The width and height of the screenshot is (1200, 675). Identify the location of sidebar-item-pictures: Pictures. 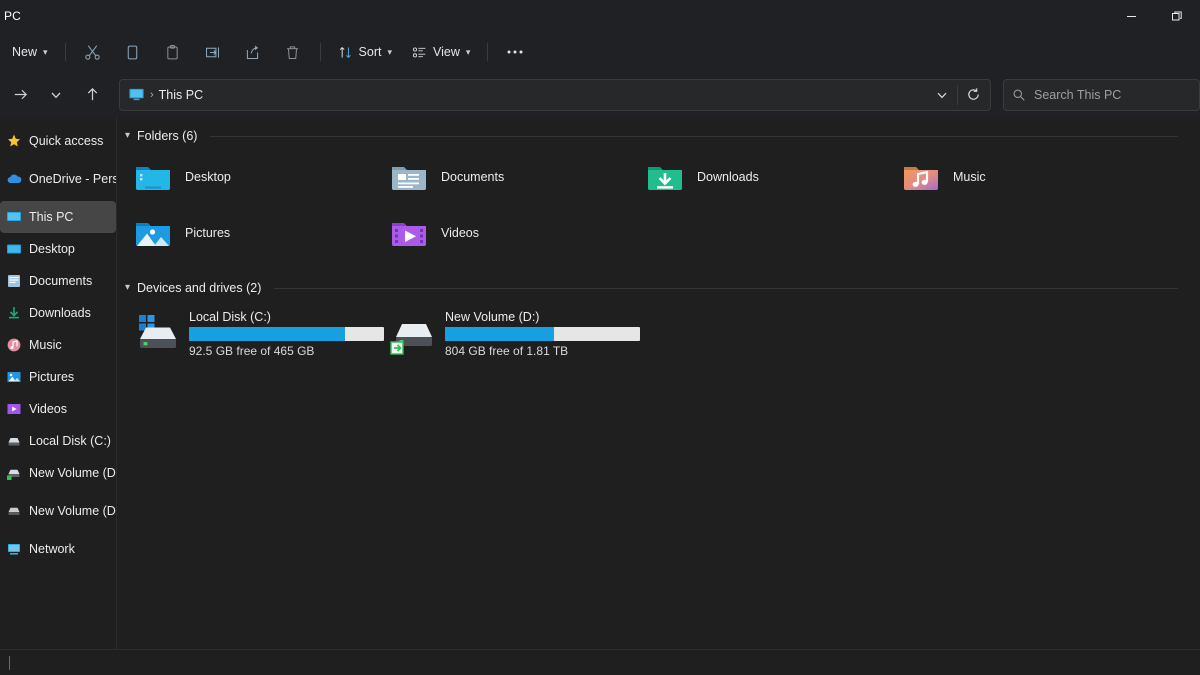
(58, 377).